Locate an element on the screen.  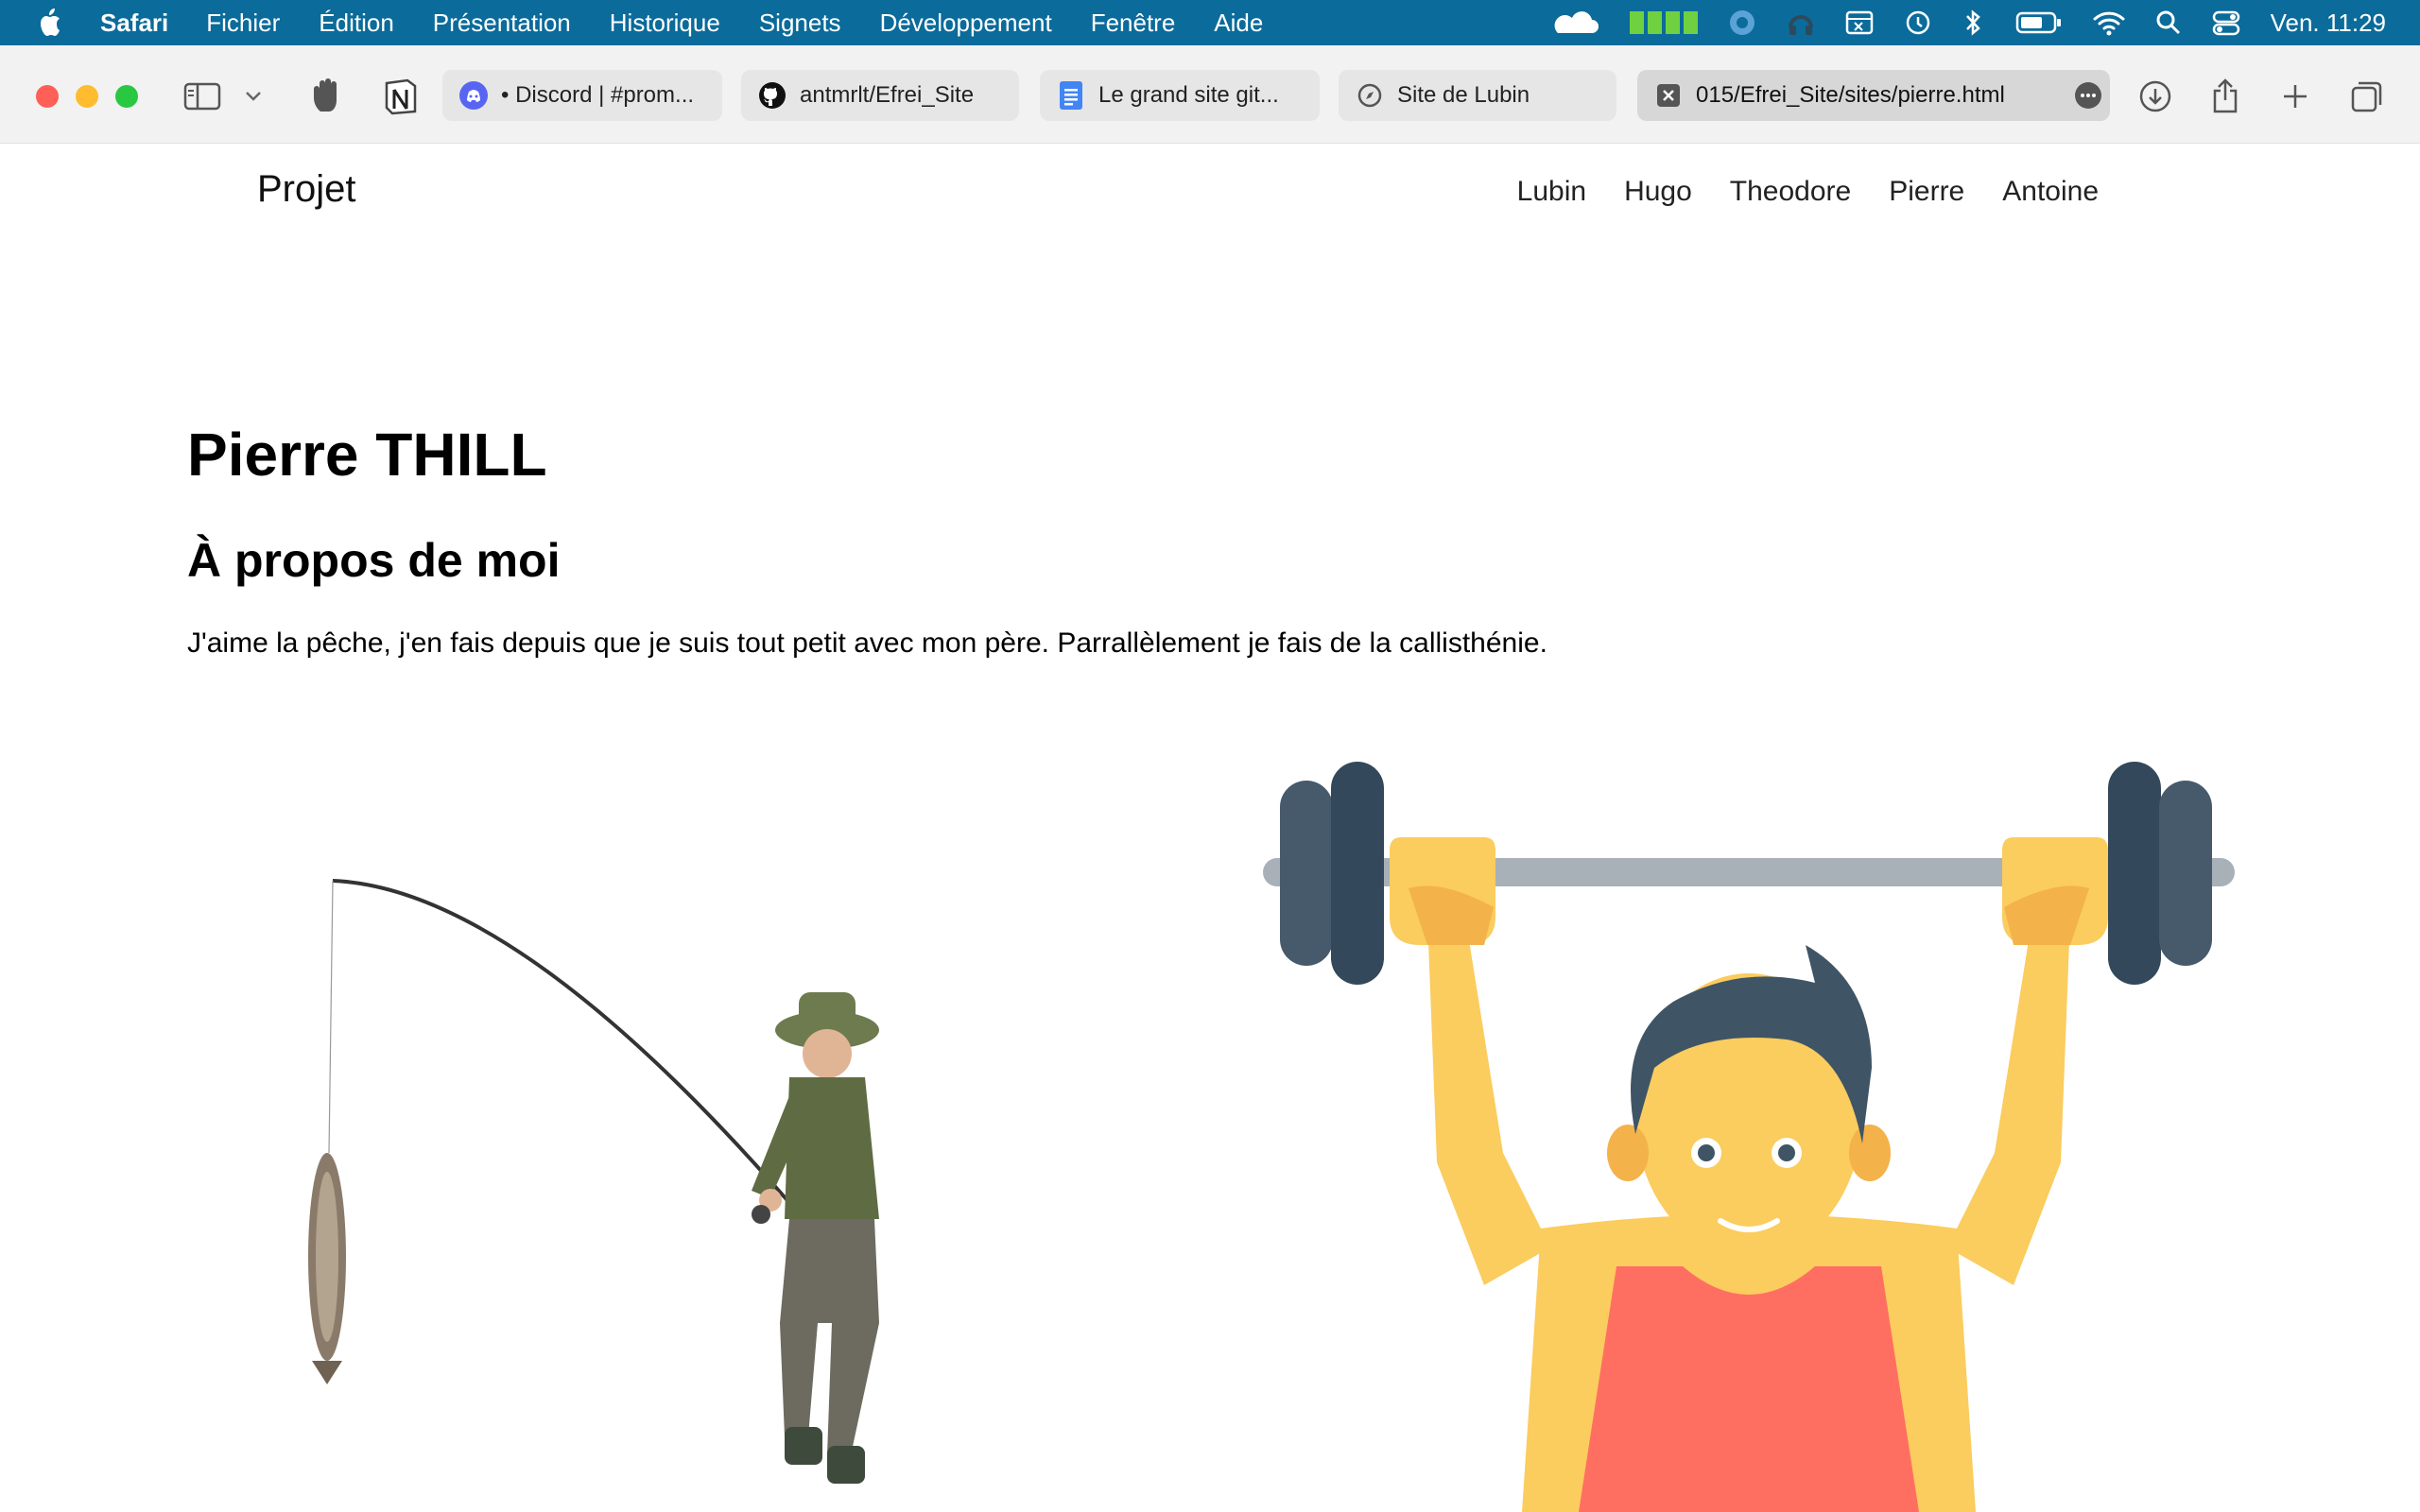
tab-label: antmrlt/Efrei_Site is located at coordinates (888, 95).